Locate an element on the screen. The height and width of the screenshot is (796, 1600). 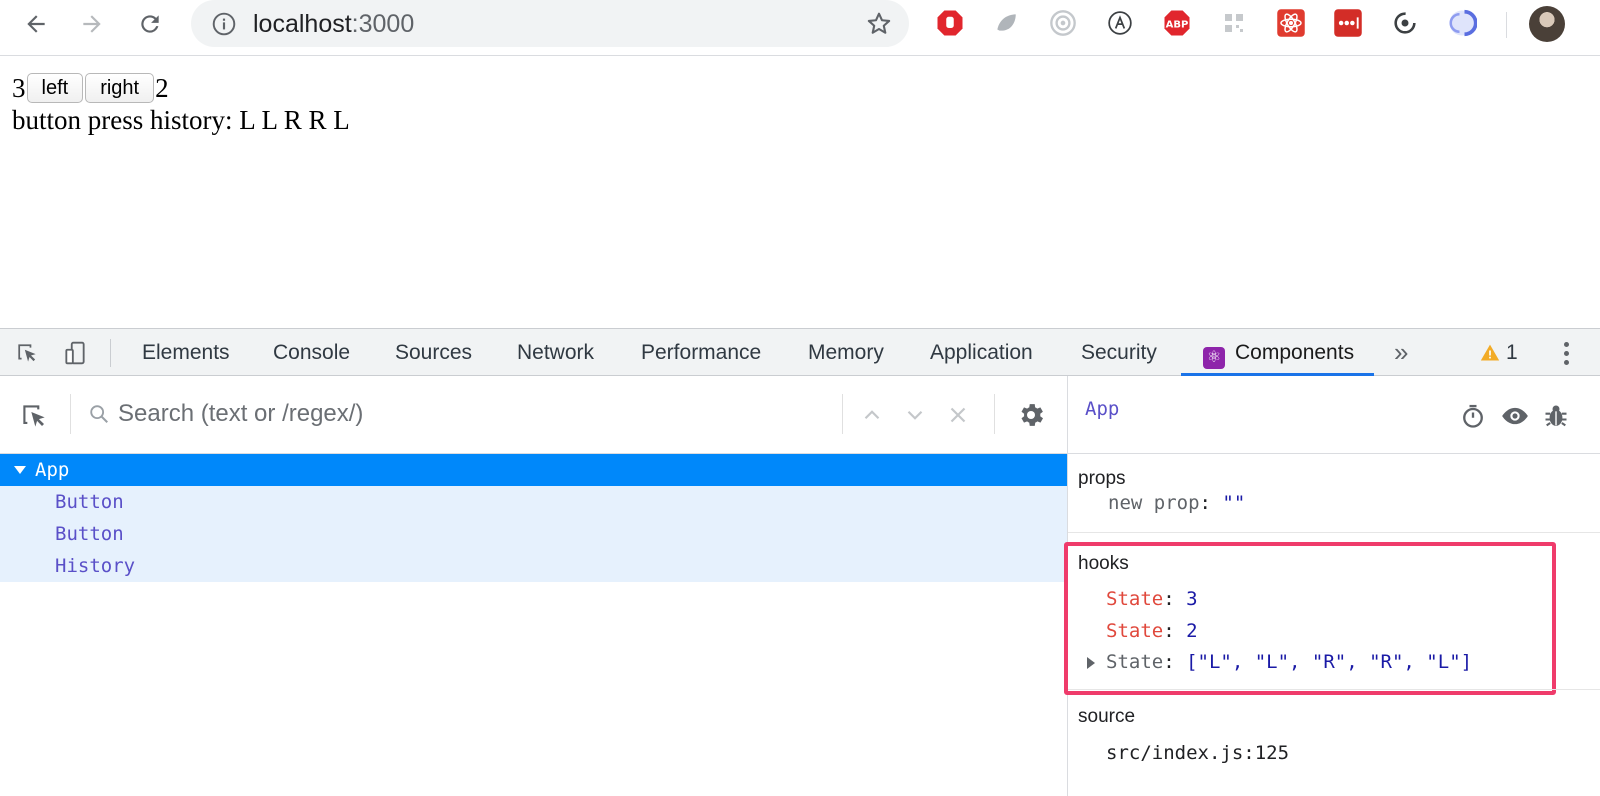
search-icon is located at coordinates (99, 414).